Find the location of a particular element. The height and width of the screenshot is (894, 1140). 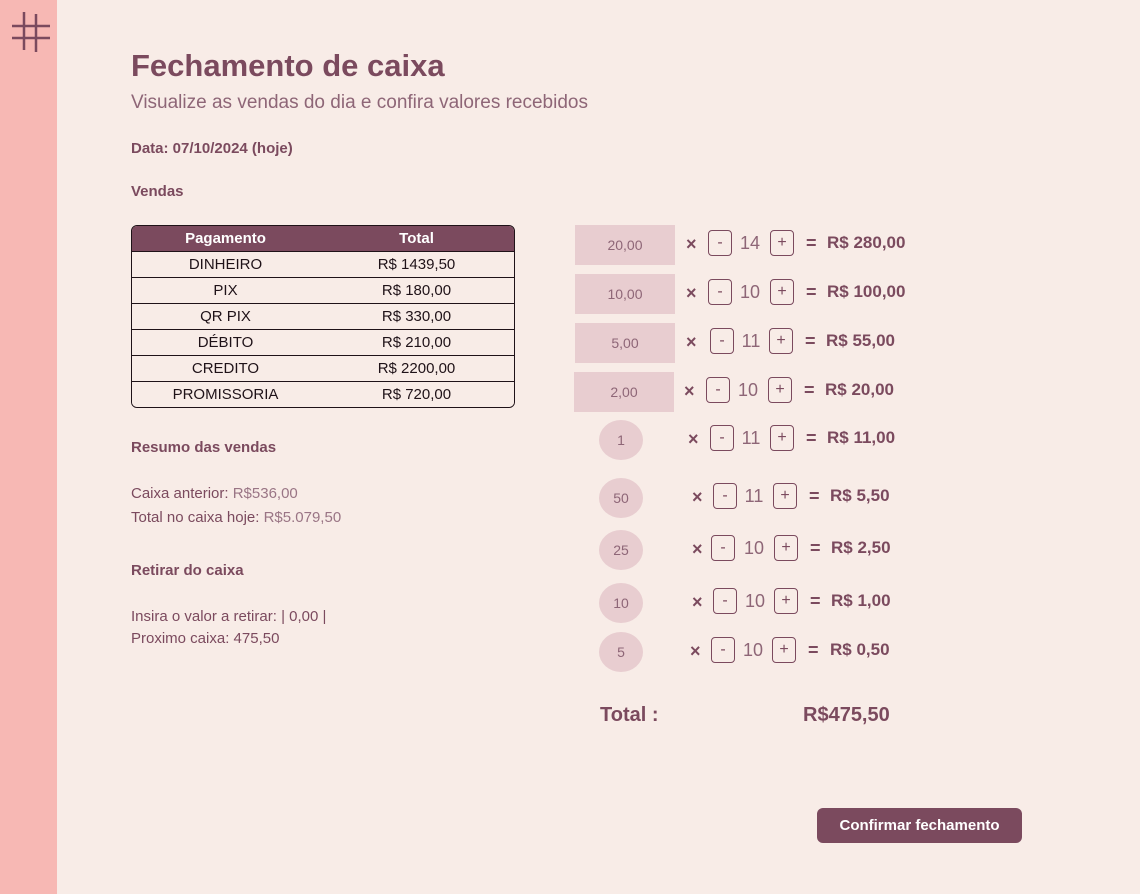

quantity-value: 14 is located at coordinates (750, 243).